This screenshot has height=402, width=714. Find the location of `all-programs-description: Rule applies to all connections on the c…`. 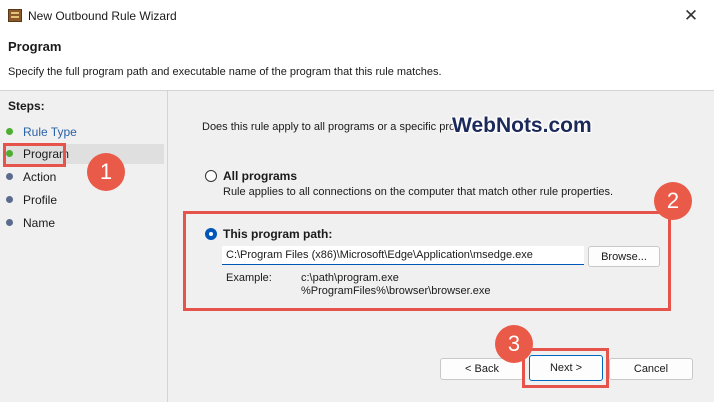

all-programs-description: Rule applies to all connections on the c… is located at coordinates (418, 192).